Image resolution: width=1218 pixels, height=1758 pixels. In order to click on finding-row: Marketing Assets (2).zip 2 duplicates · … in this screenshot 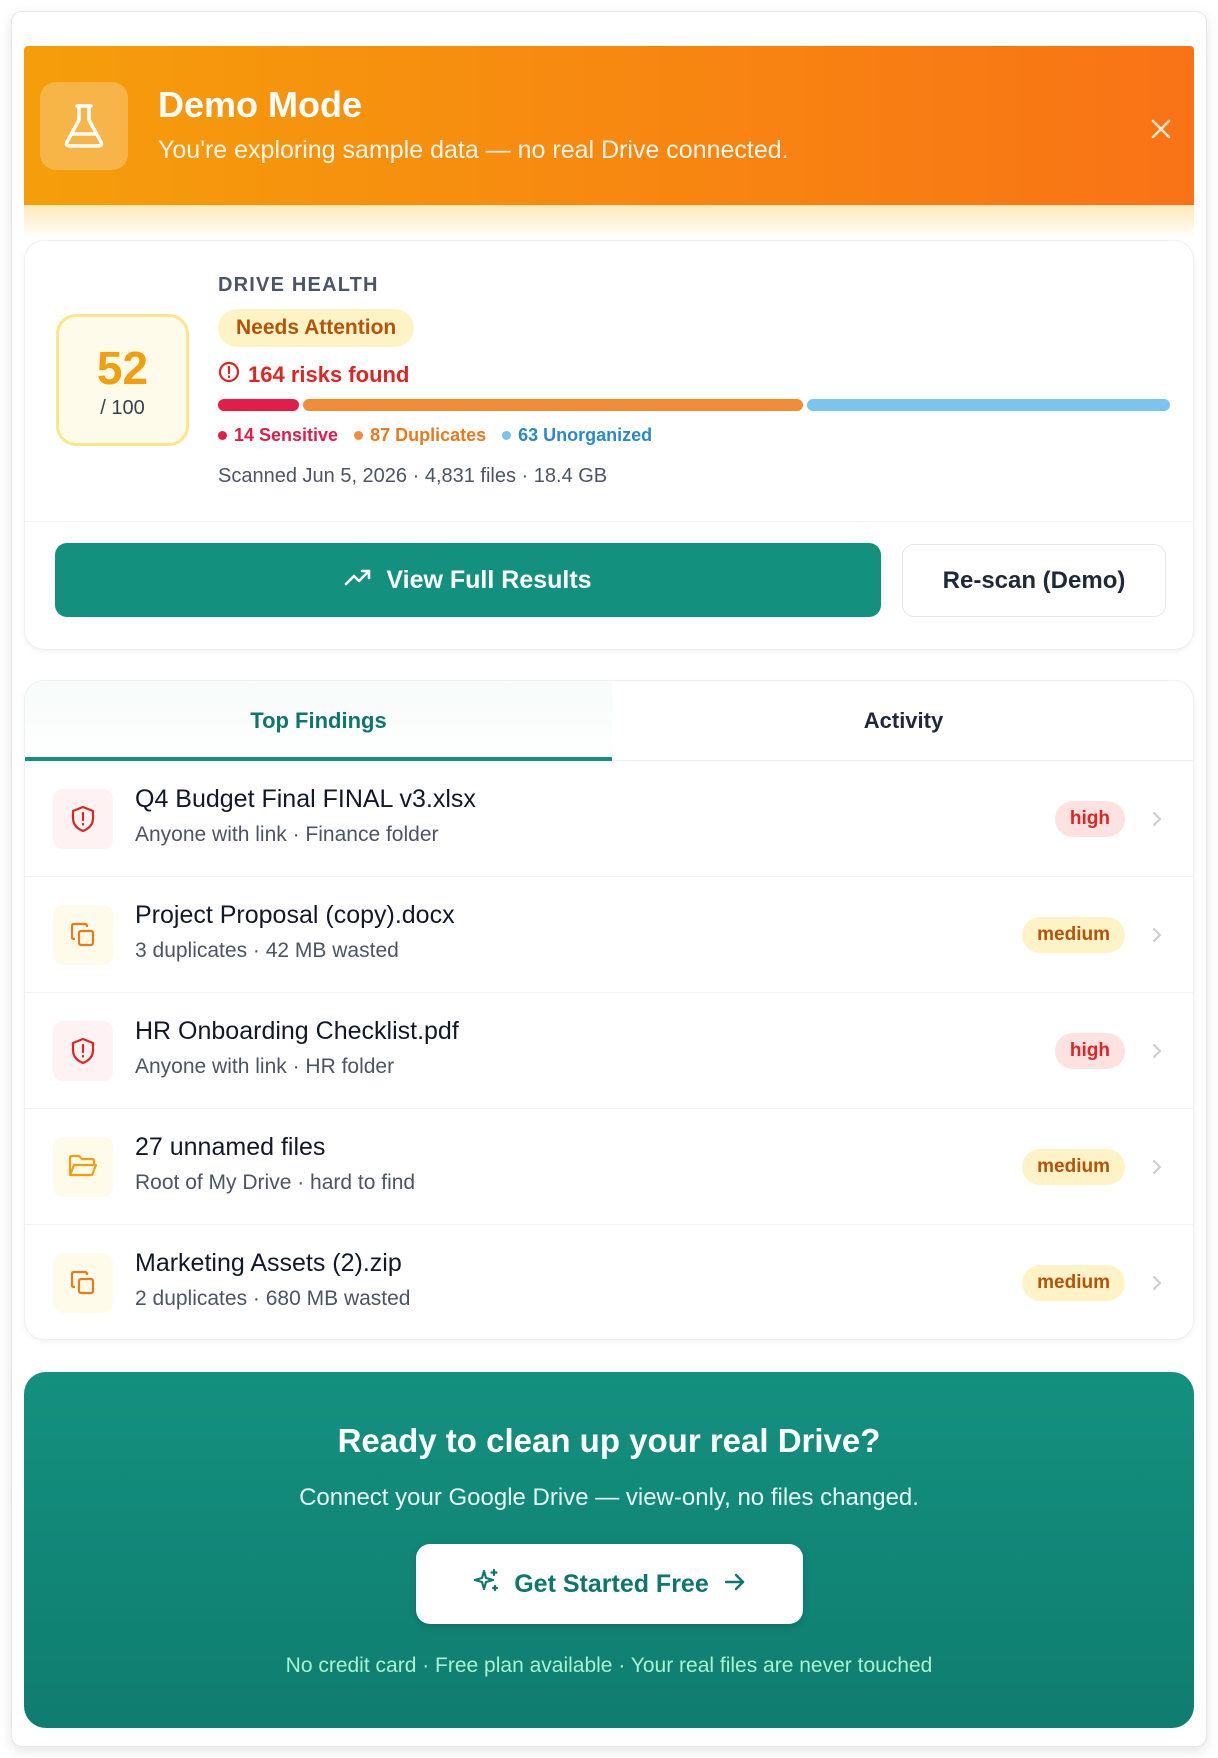, I will do `click(609, 1282)`.